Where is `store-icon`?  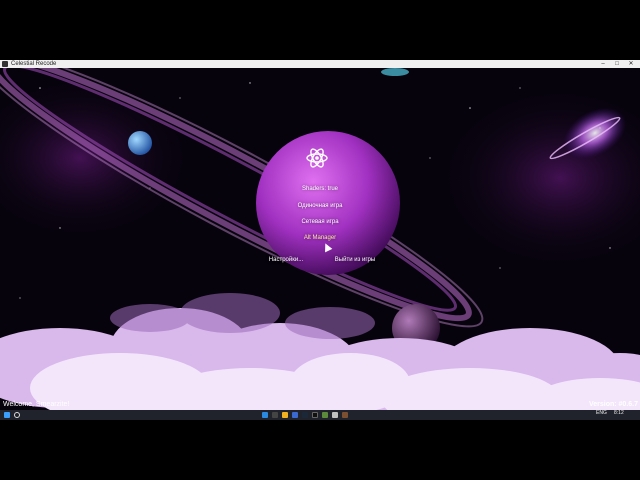 store-icon is located at coordinates (295, 415).